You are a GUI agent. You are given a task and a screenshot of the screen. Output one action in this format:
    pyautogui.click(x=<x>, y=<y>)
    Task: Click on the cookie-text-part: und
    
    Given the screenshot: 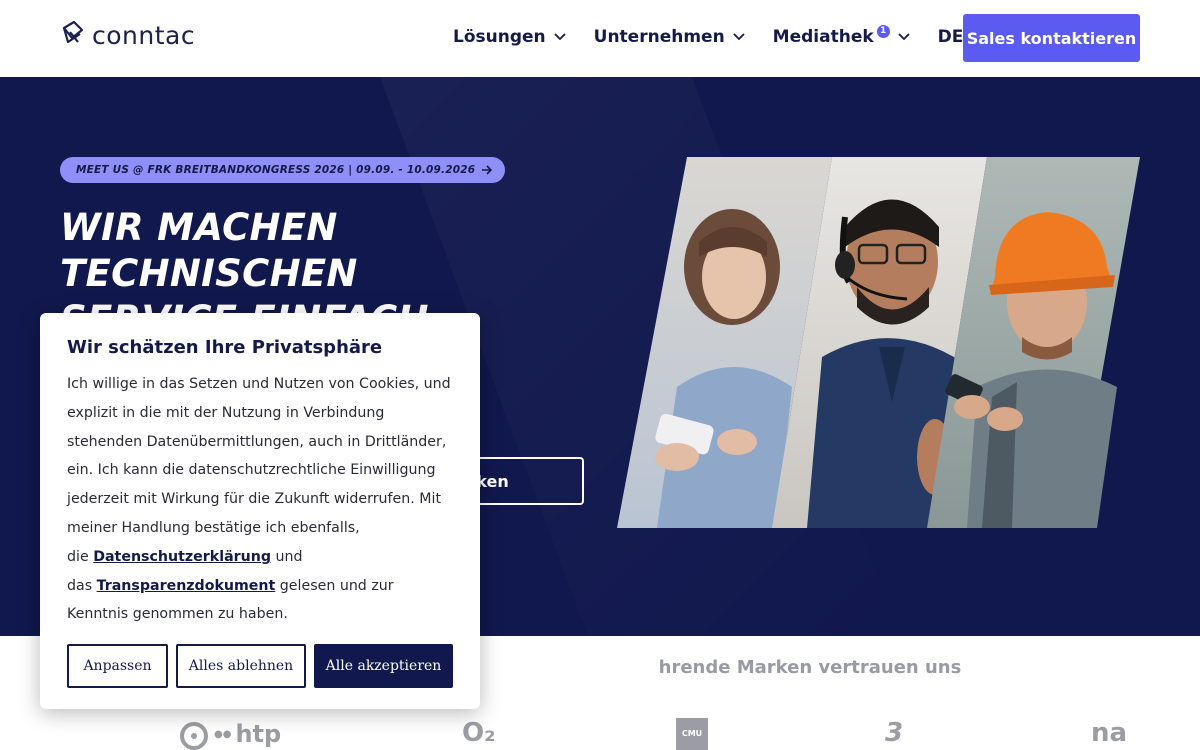 What is the action you would take?
    pyautogui.click(x=289, y=556)
    